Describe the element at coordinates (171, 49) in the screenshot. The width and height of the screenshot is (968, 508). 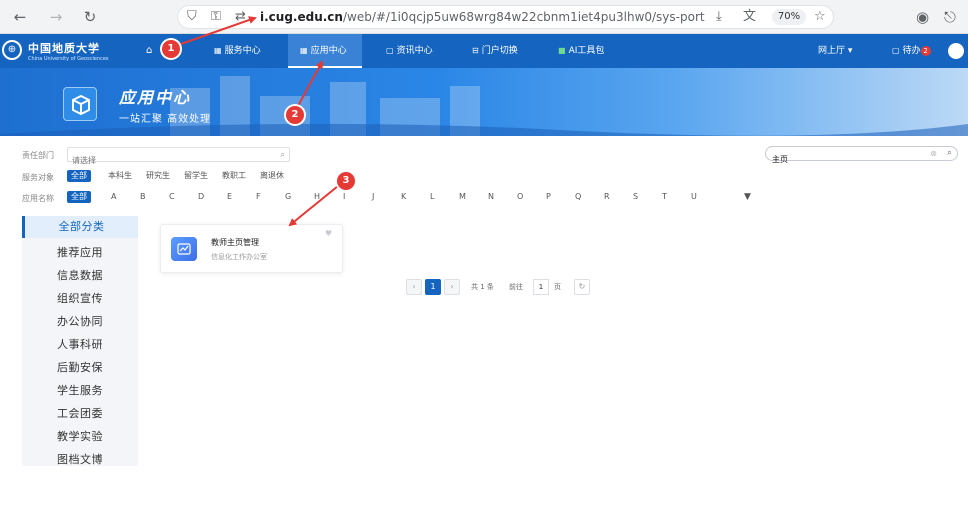
I see `annotation-marker-1: 1` at that location.